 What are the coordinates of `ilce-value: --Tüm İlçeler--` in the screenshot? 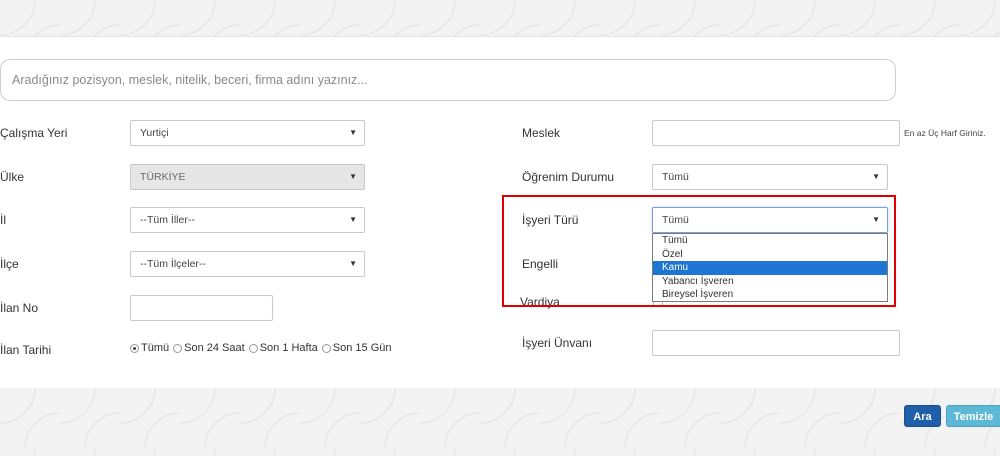 It's located at (173, 264).